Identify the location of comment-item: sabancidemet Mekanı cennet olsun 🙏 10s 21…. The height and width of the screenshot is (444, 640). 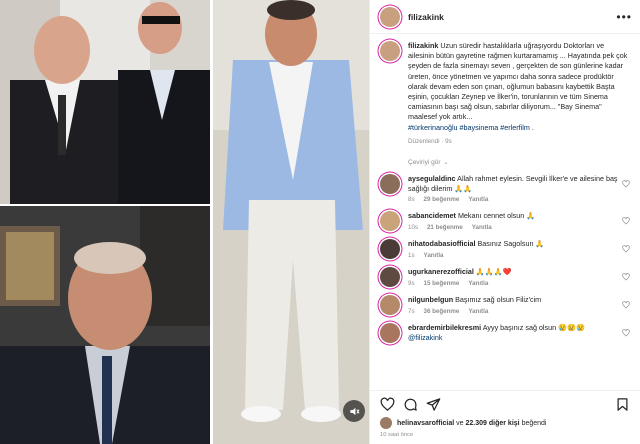
(505, 221).